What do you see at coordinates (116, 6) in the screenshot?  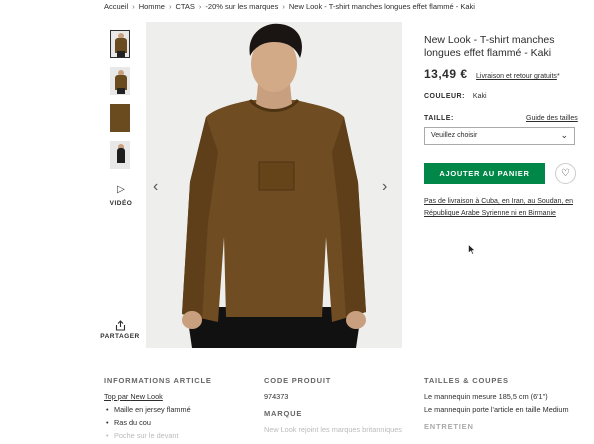 I see `breadcrumb-home: Accueil` at bounding box center [116, 6].